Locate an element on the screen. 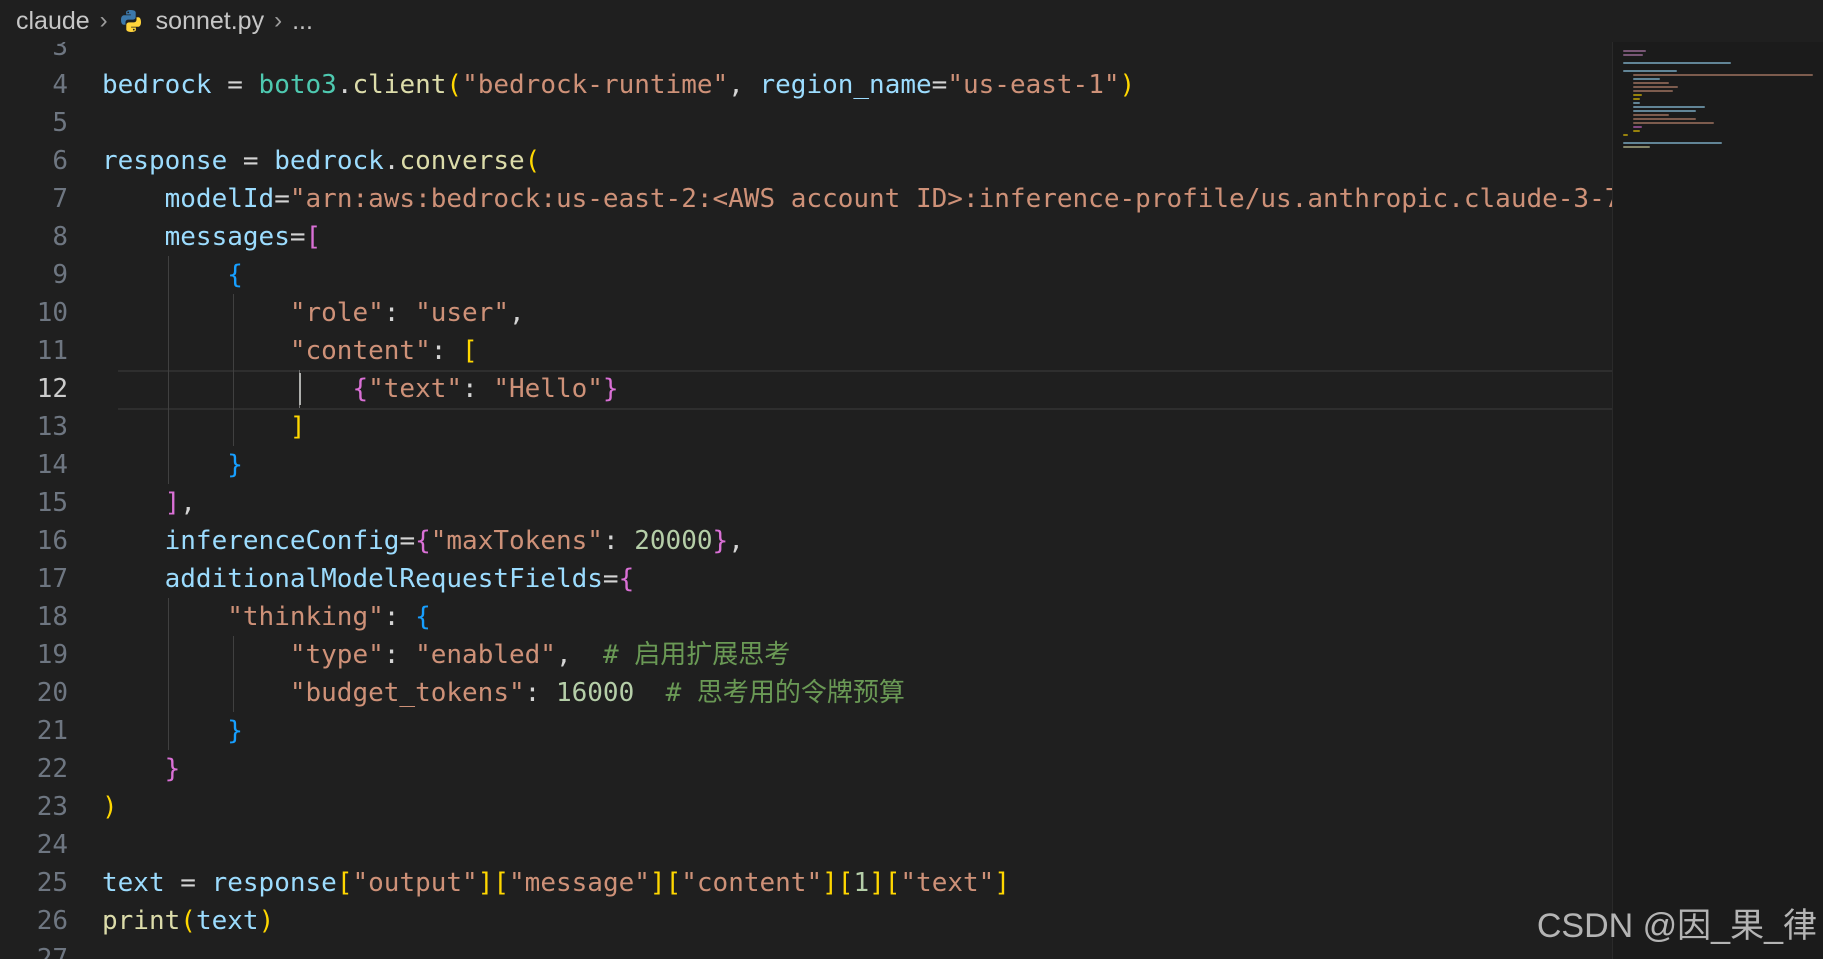 This screenshot has width=1823, height=959. line-number: 22 is located at coordinates (52, 769).